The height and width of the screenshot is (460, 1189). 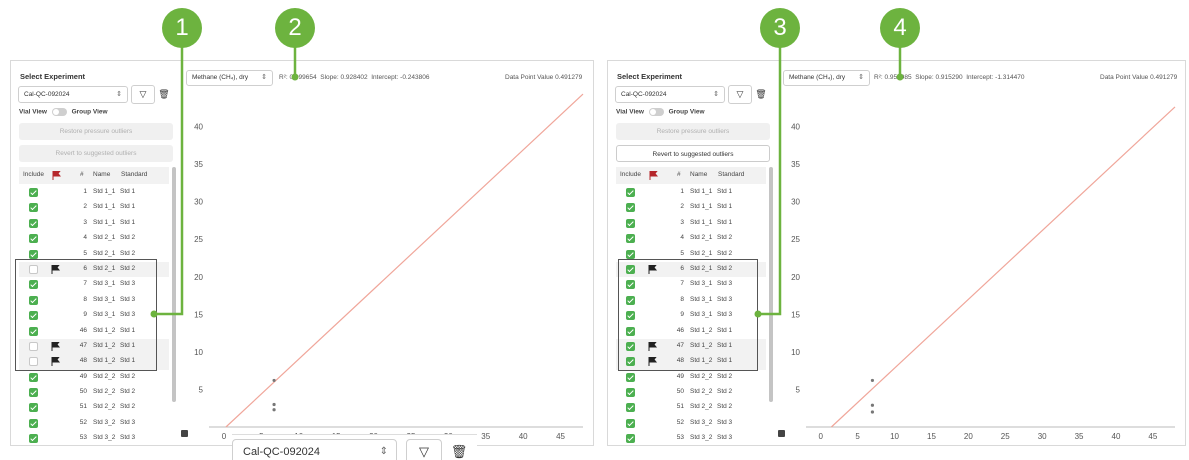 What do you see at coordinates (857, 436) in the screenshot?
I see `x-tick-label: 5` at bounding box center [857, 436].